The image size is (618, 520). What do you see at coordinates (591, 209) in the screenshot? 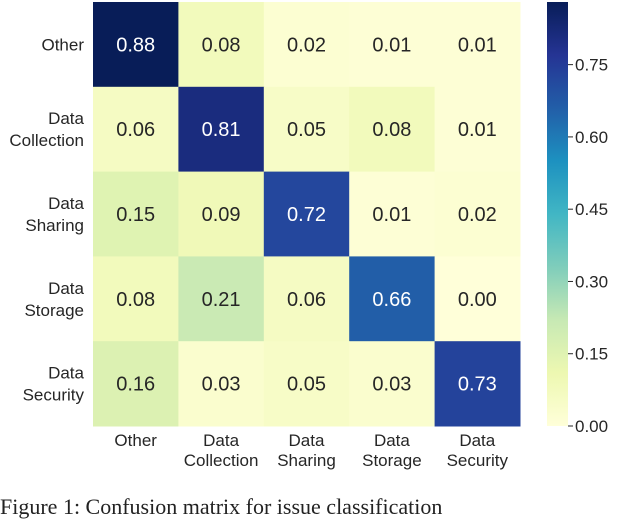
I see `colorbar-tick-label: 0.45` at bounding box center [591, 209].